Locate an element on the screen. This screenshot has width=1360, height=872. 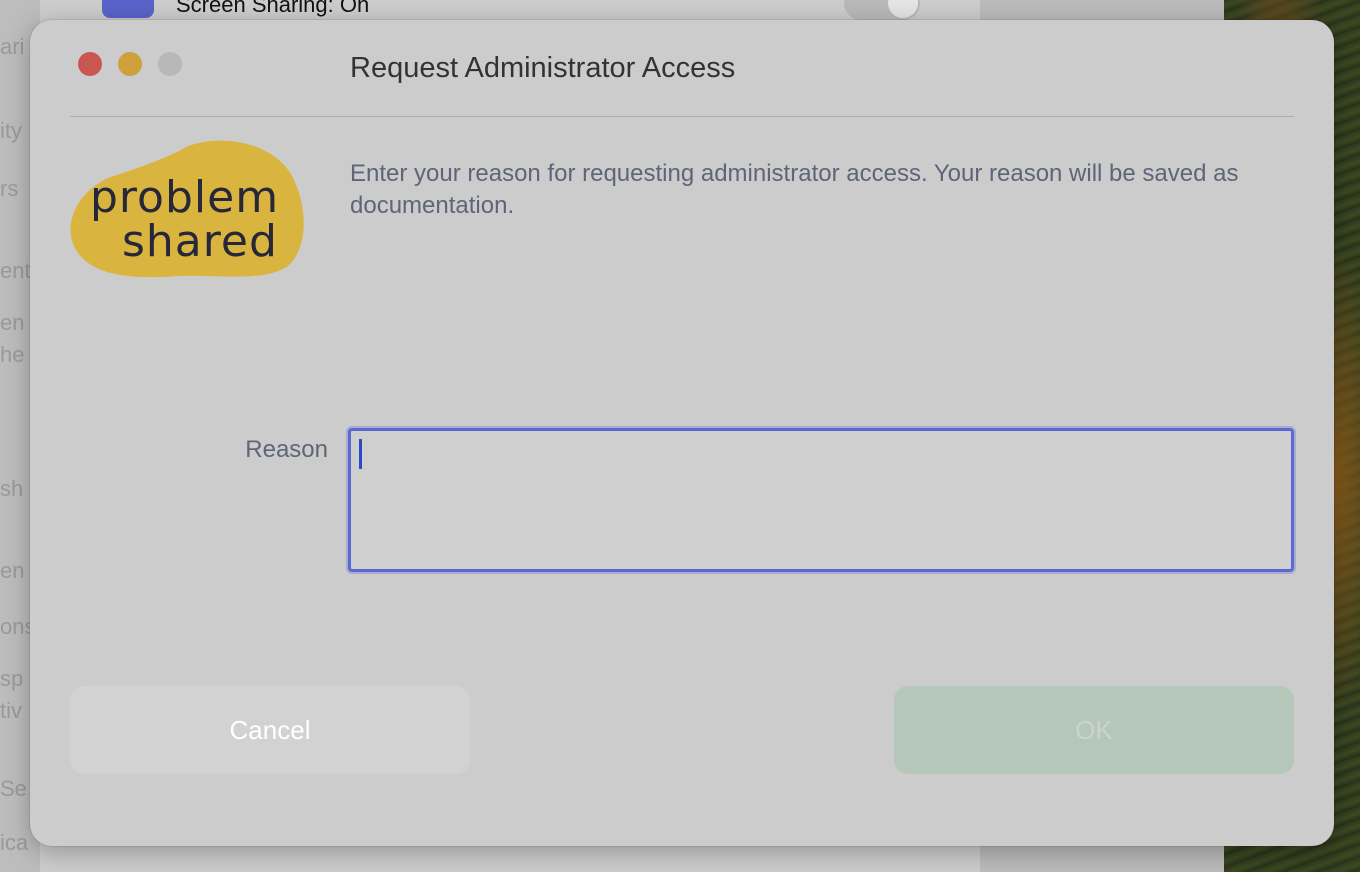
background-sidebar-text: Se is located at coordinates (13, 788).